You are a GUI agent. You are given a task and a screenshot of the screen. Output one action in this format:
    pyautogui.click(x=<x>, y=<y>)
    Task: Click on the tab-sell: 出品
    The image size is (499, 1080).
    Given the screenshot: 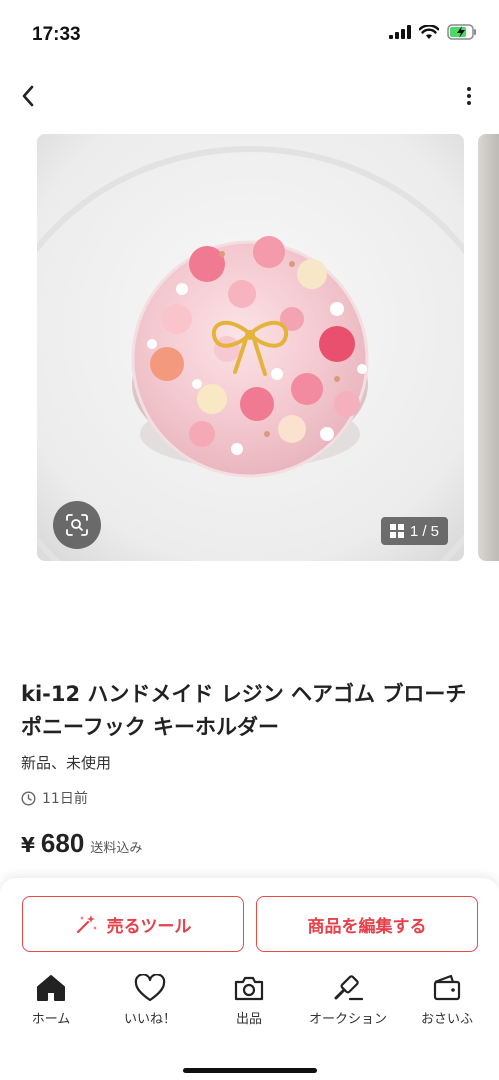 What is the action you would take?
    pyautogui.click(x=249, y=1000)
    